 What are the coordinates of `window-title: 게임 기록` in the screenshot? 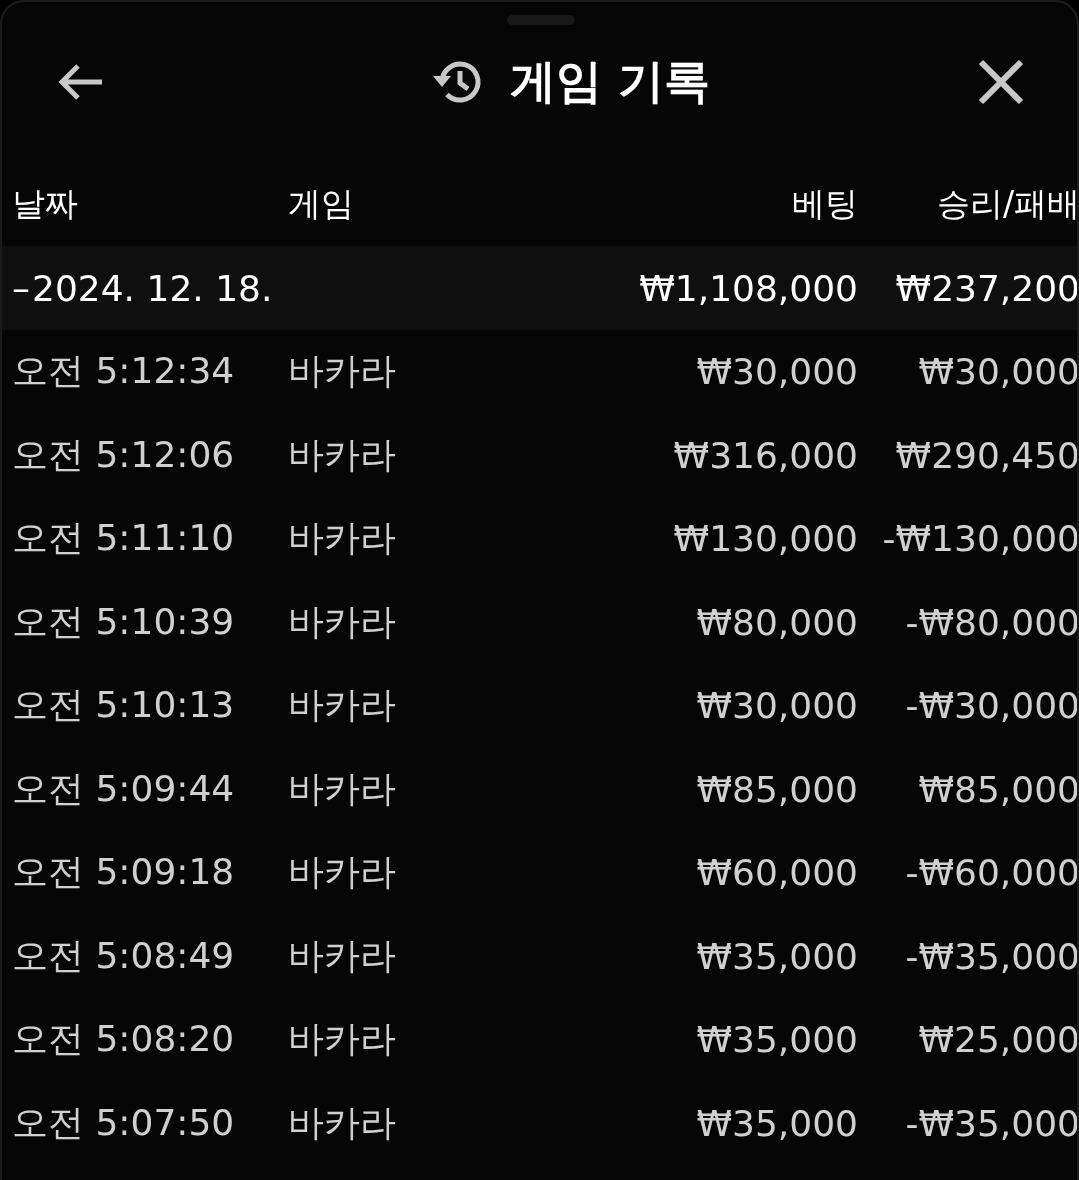 It's located at (610, 81).